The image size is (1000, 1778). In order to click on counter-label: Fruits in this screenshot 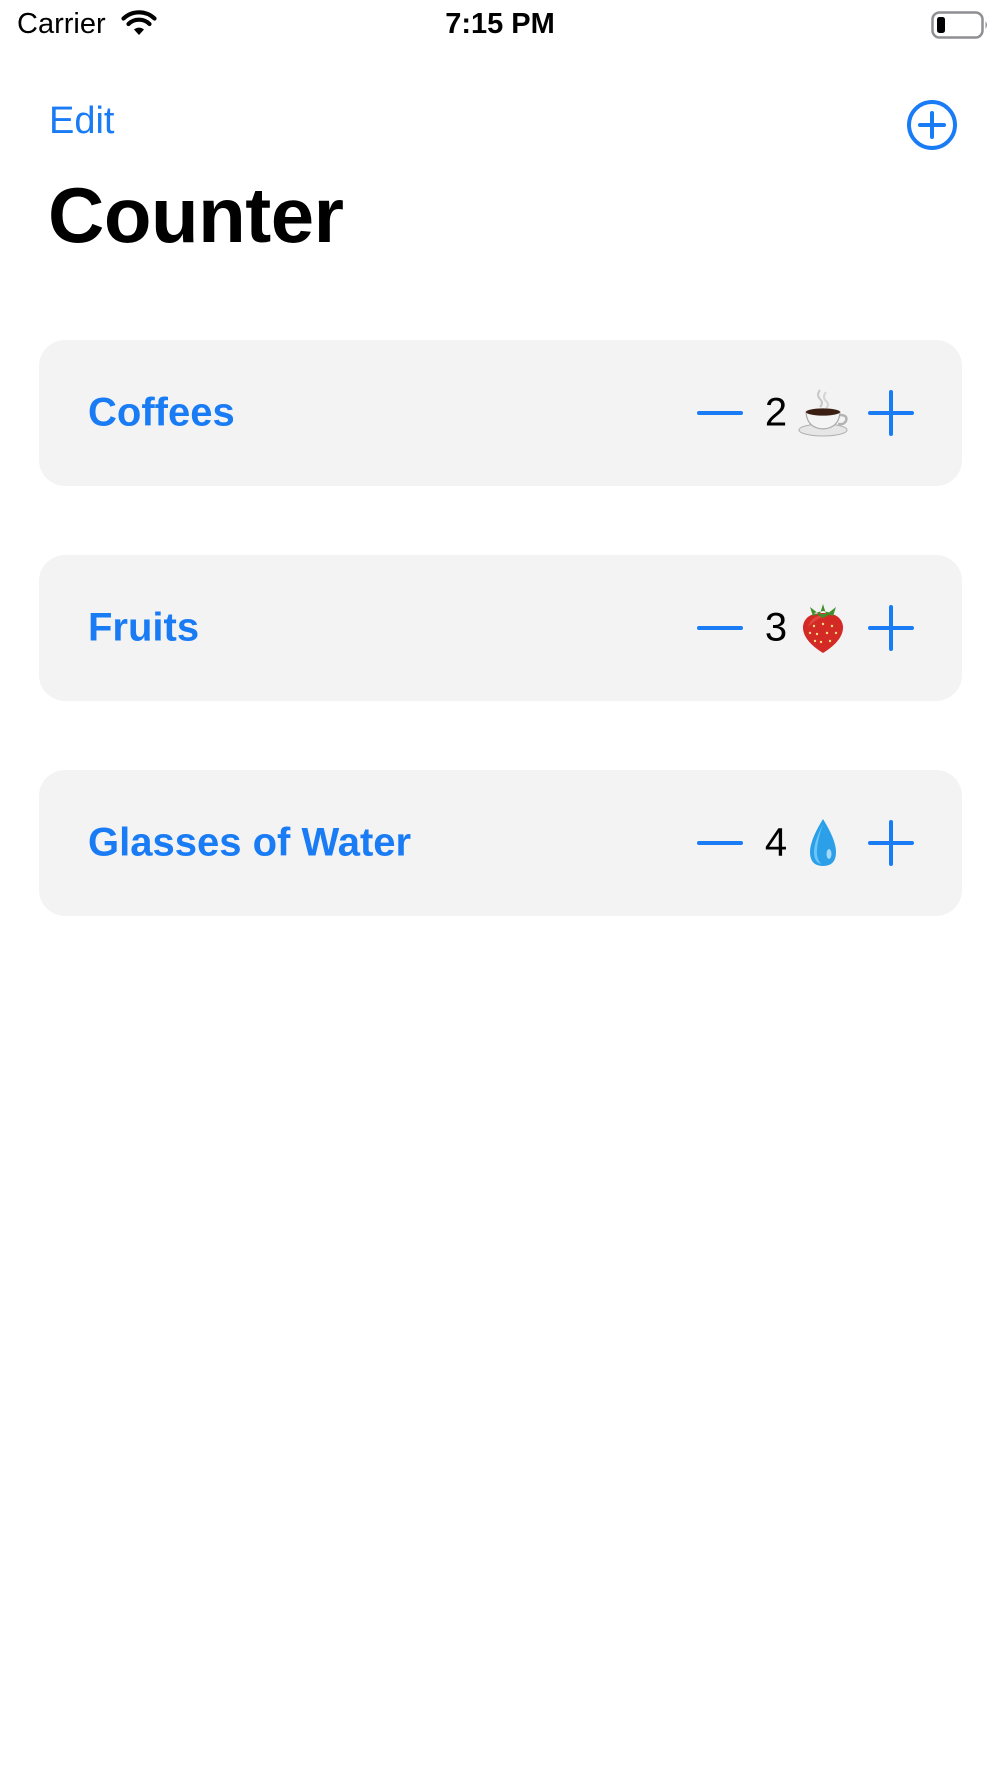, I will do `click(143, 628)`.